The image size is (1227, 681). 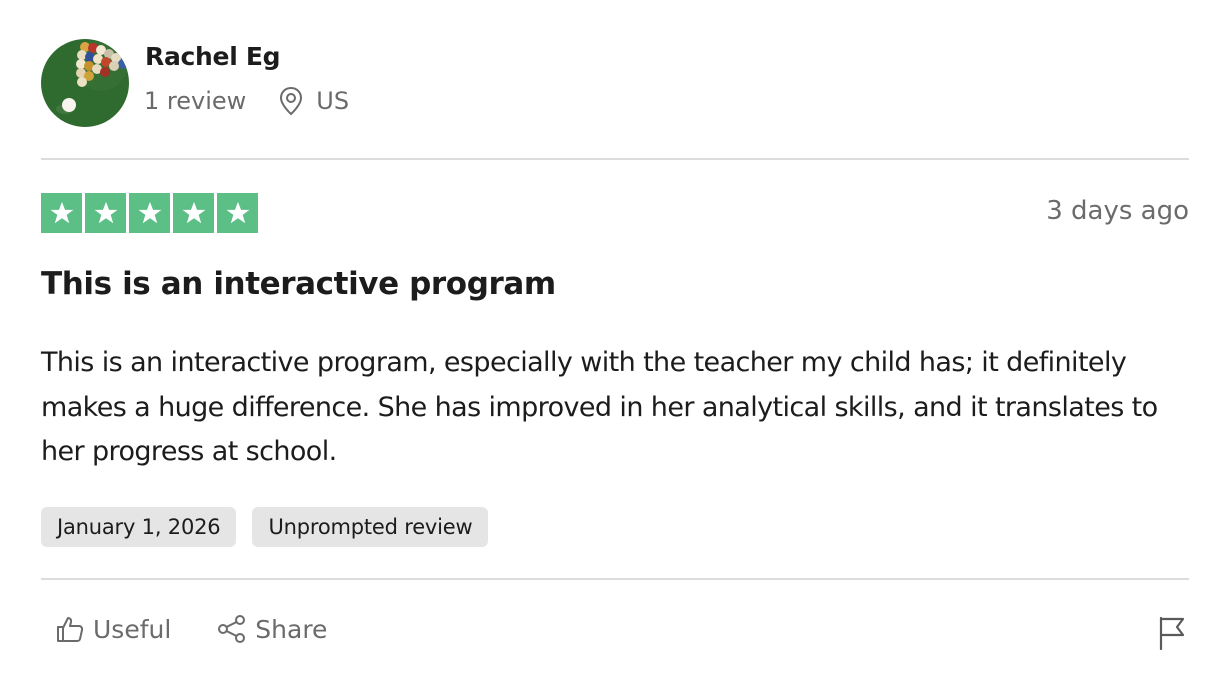 What do you see at coordinates (195, 101) in the screenshot?
I see `review-count: 1 review` at bounding box center [195, 101].